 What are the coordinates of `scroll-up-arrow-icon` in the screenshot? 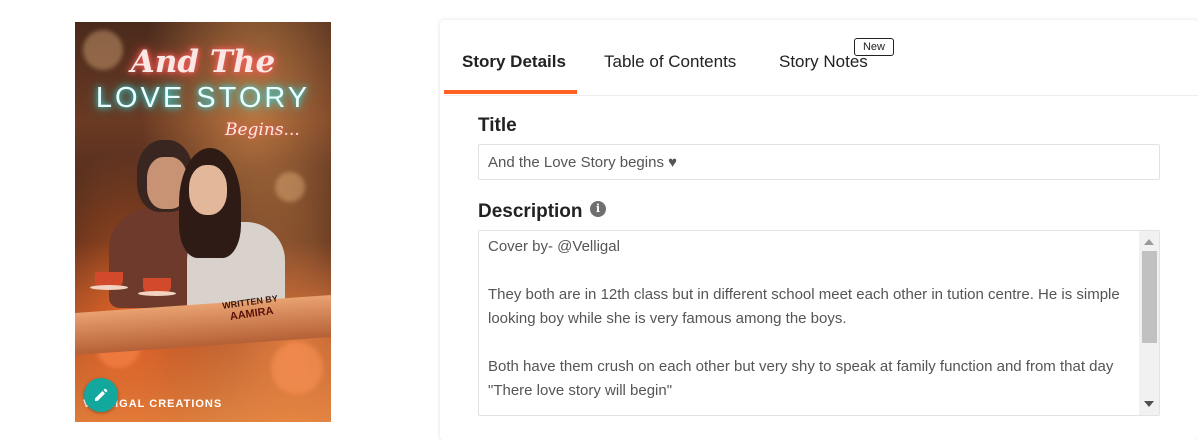 It's located at (1149, 242).